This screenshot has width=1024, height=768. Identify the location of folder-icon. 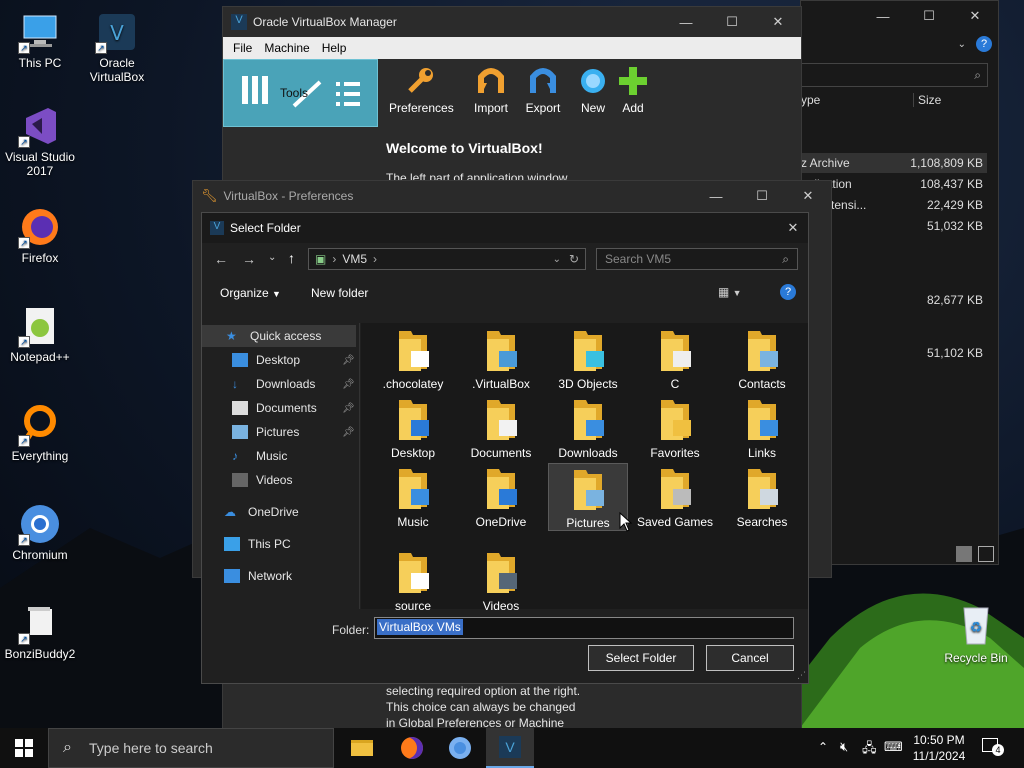
(763, 420).